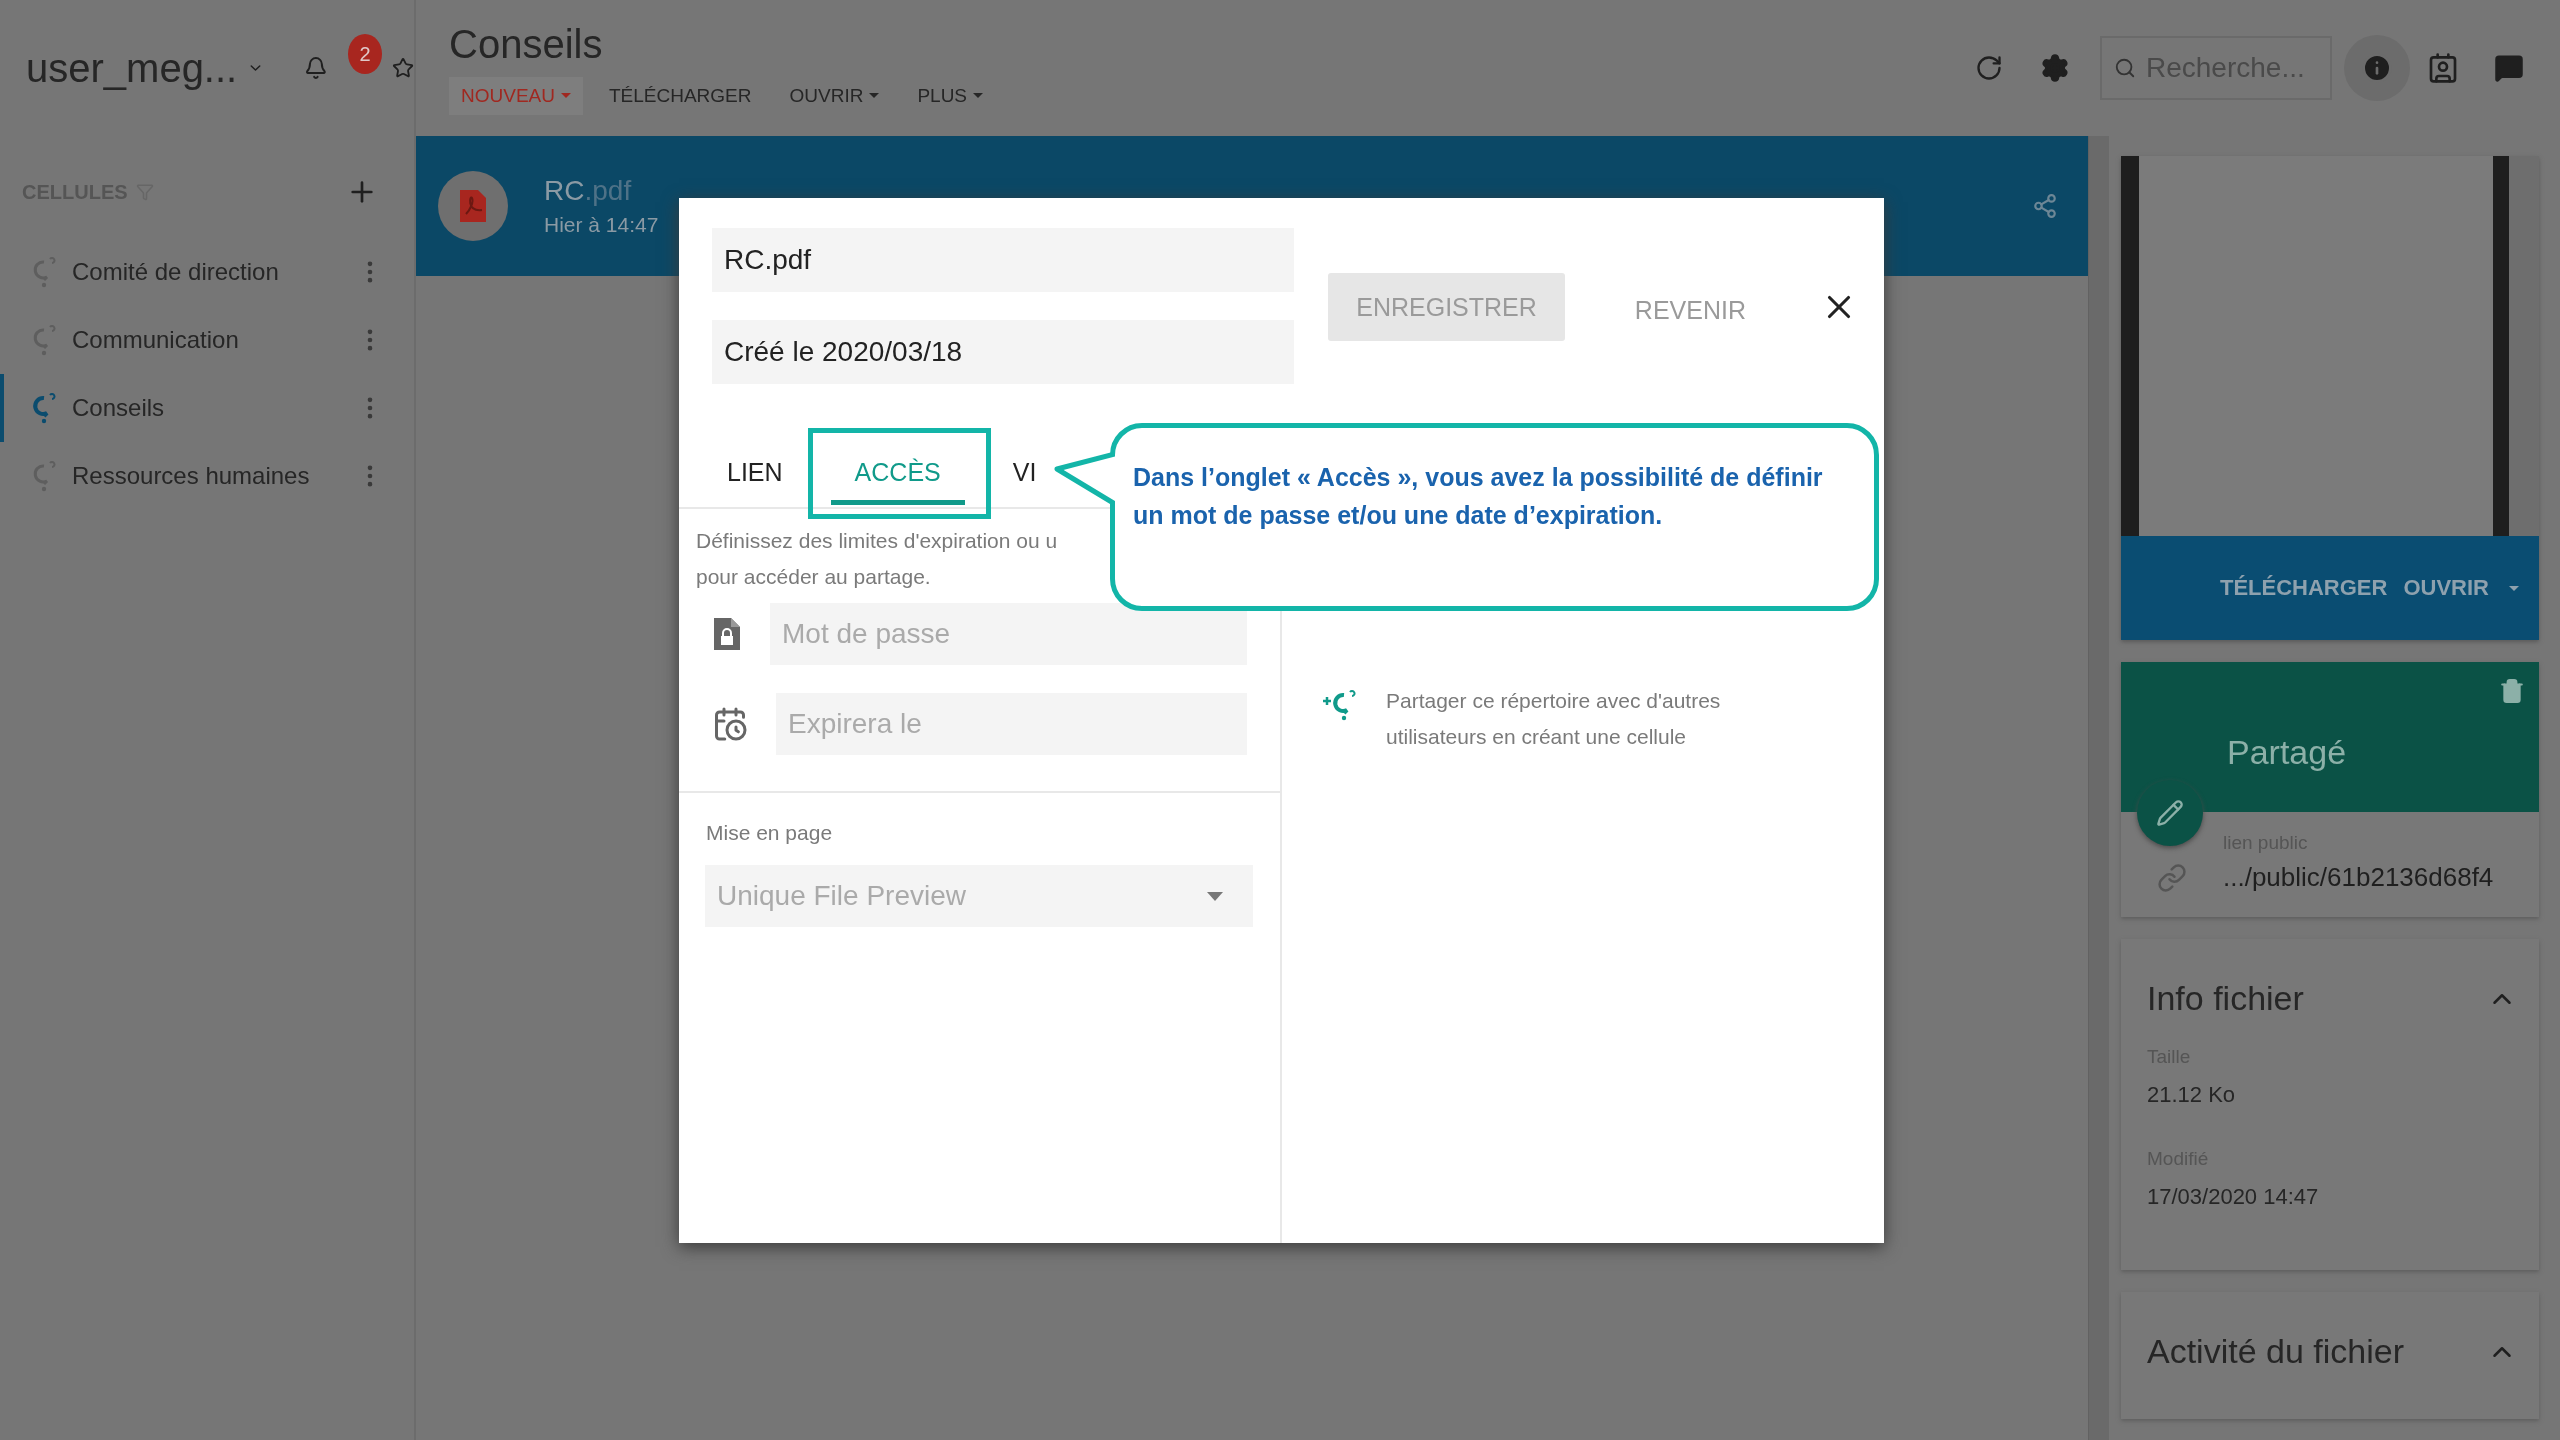 This screenshot has width=2560, height=1440. Describe the element at coordinates (2225, 998) in the screenshot. I see `card-title: Info fichier` at that location.